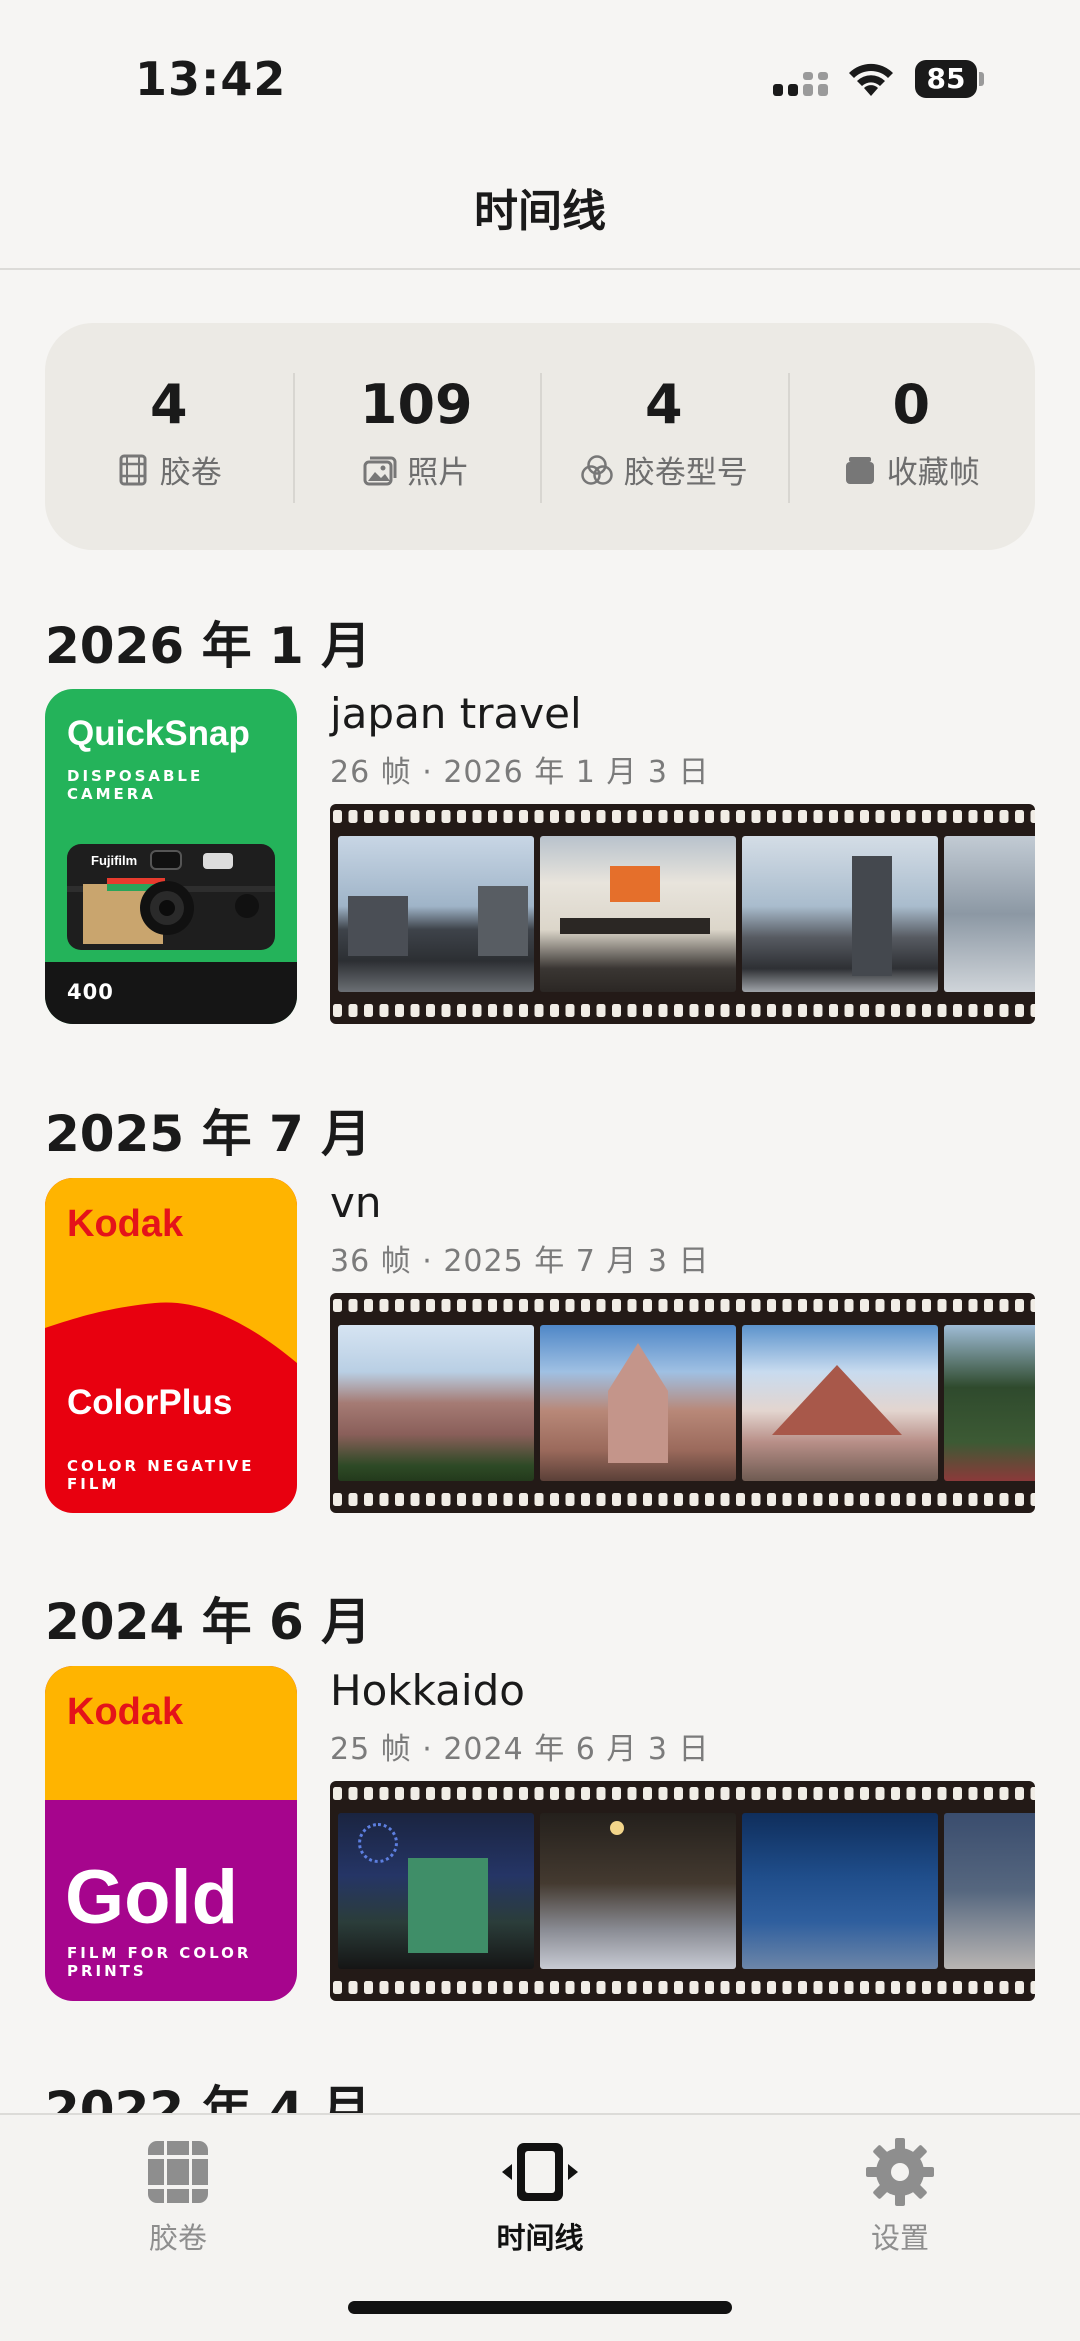  What do you see at coordinates (540, 75) in the screenshot?
I see `status-bar: 13:42 85` at bounding box center [540, 75].